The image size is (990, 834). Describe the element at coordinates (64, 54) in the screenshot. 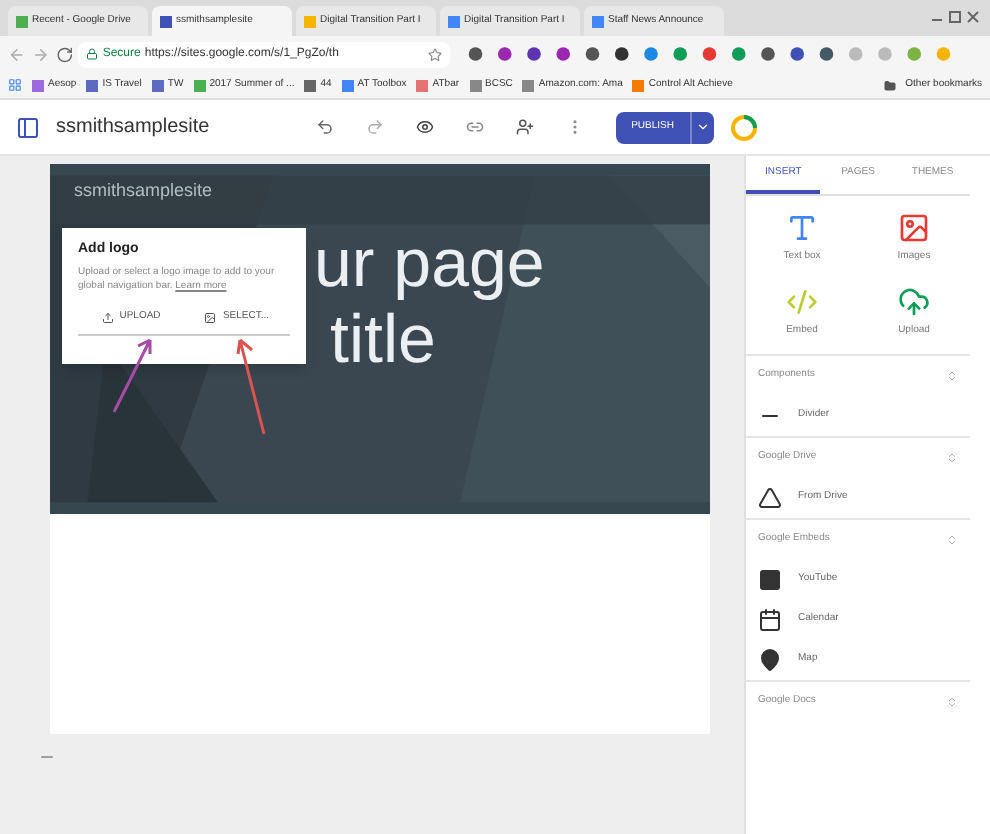

I see `reload-icon` at that location.